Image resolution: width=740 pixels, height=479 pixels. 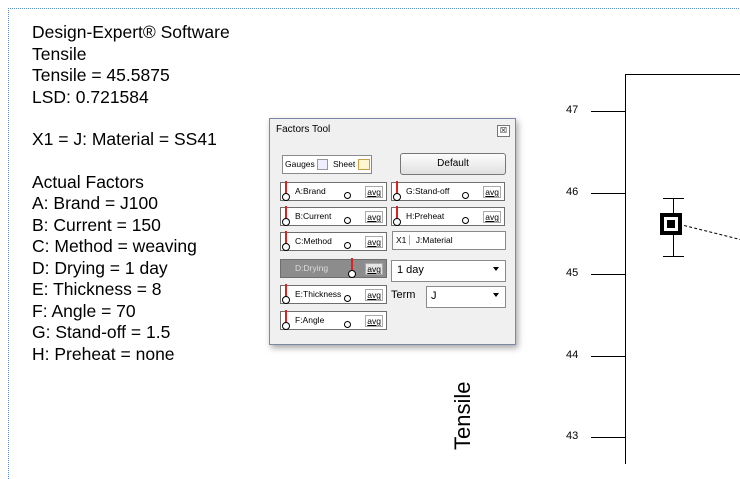 What do you see at coordinates (453, 164) in the screenshot?
I see `default-button: Default` at bounding box center [453, 164].